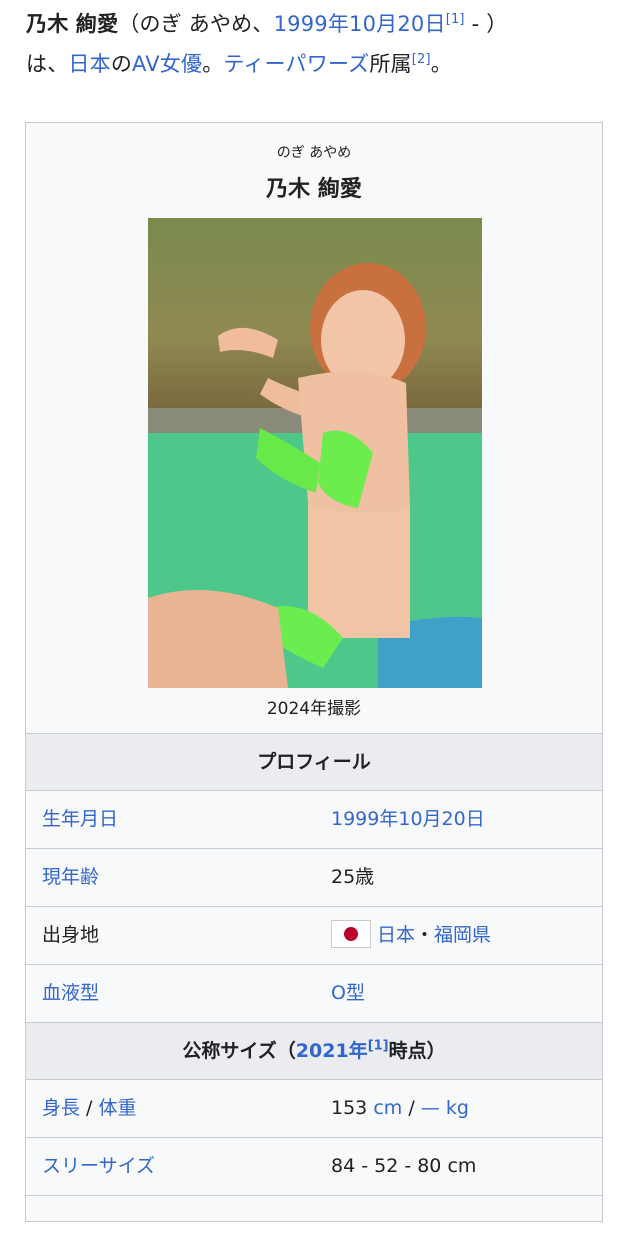 This screenshot has height=1253, width=629. Describe the element at coordinates (80, 819) in the screenshot. I see `row-label-birthdate: 生年月日` at that location.